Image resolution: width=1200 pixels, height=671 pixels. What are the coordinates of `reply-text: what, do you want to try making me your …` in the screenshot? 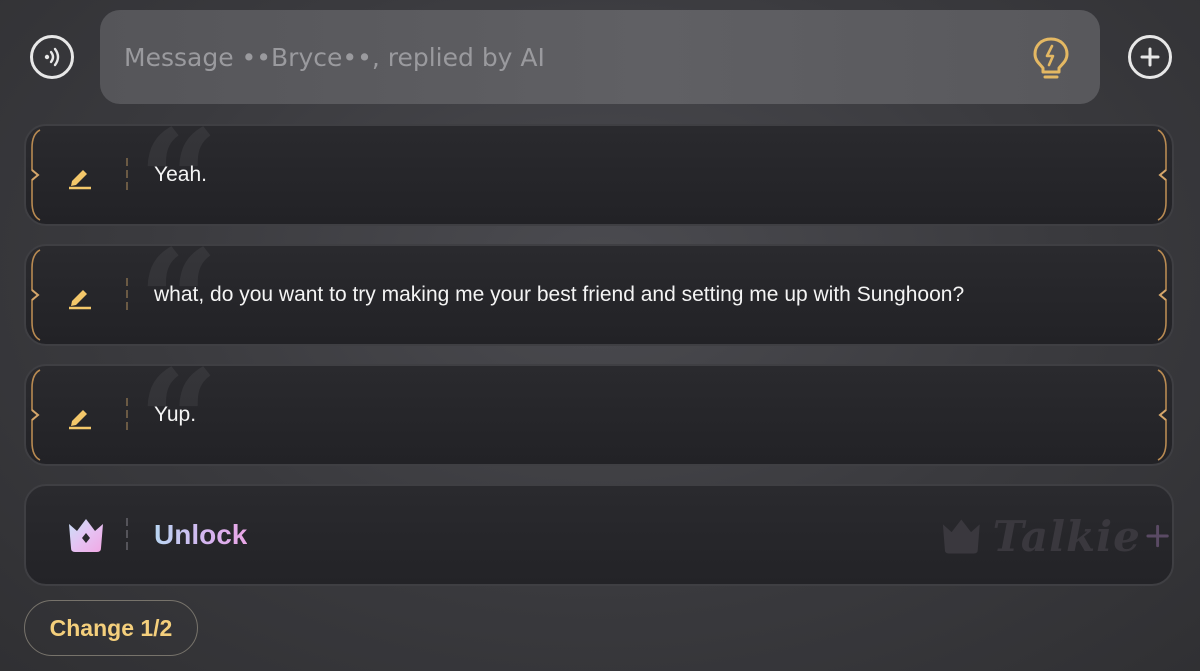 It's located at (559, 294).